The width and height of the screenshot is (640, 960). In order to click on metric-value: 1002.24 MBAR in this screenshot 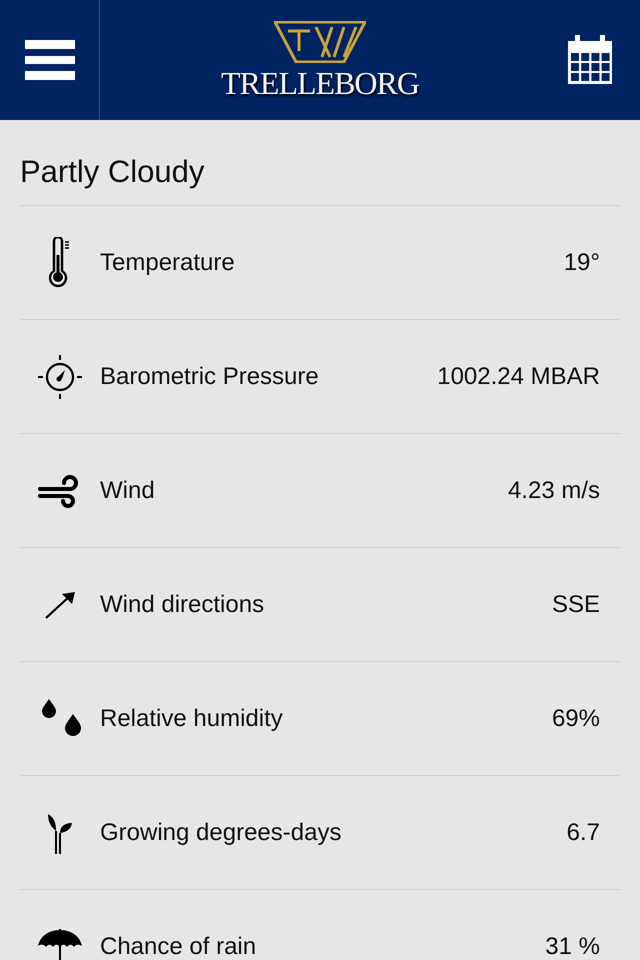, I will do `click(519, 376)`.